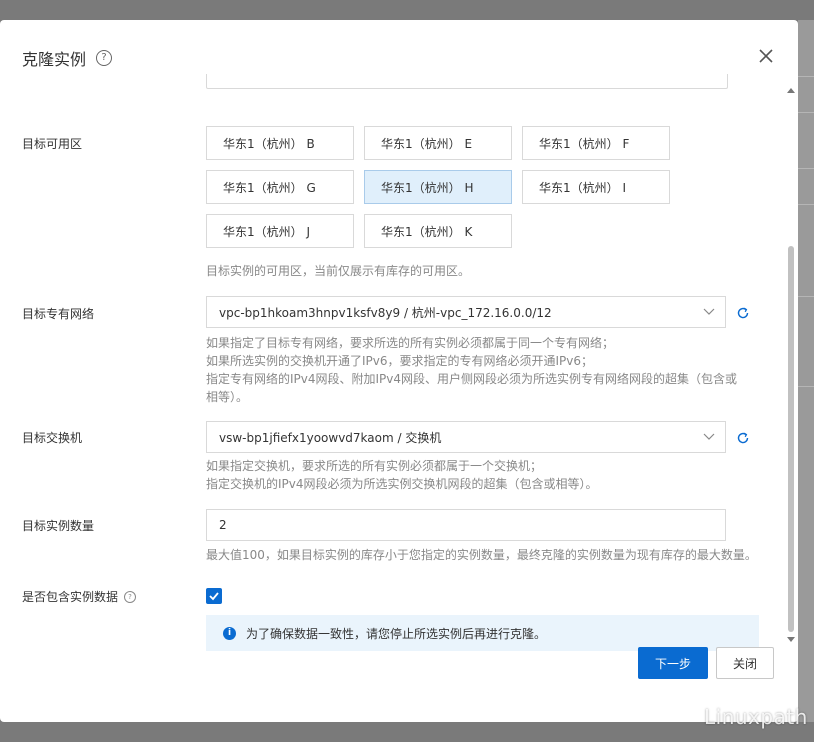  Describe the element at coordinates (806, 371) in the screenshot. I see `background-overlay` at that location.